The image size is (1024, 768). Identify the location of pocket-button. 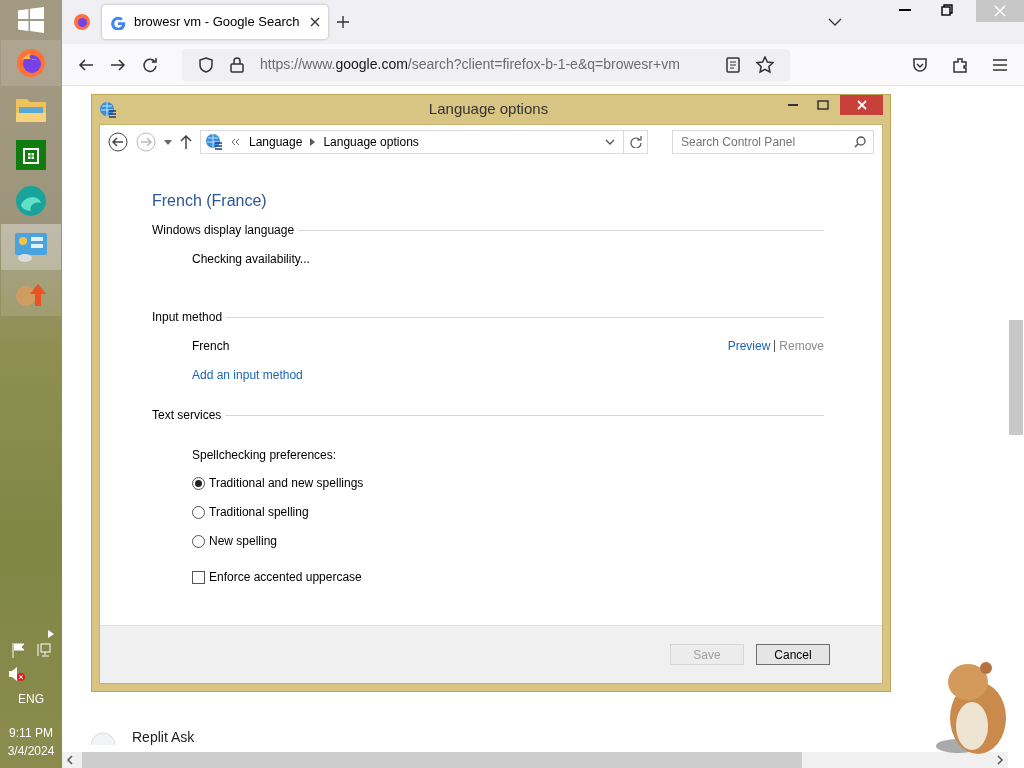
(920, 64).